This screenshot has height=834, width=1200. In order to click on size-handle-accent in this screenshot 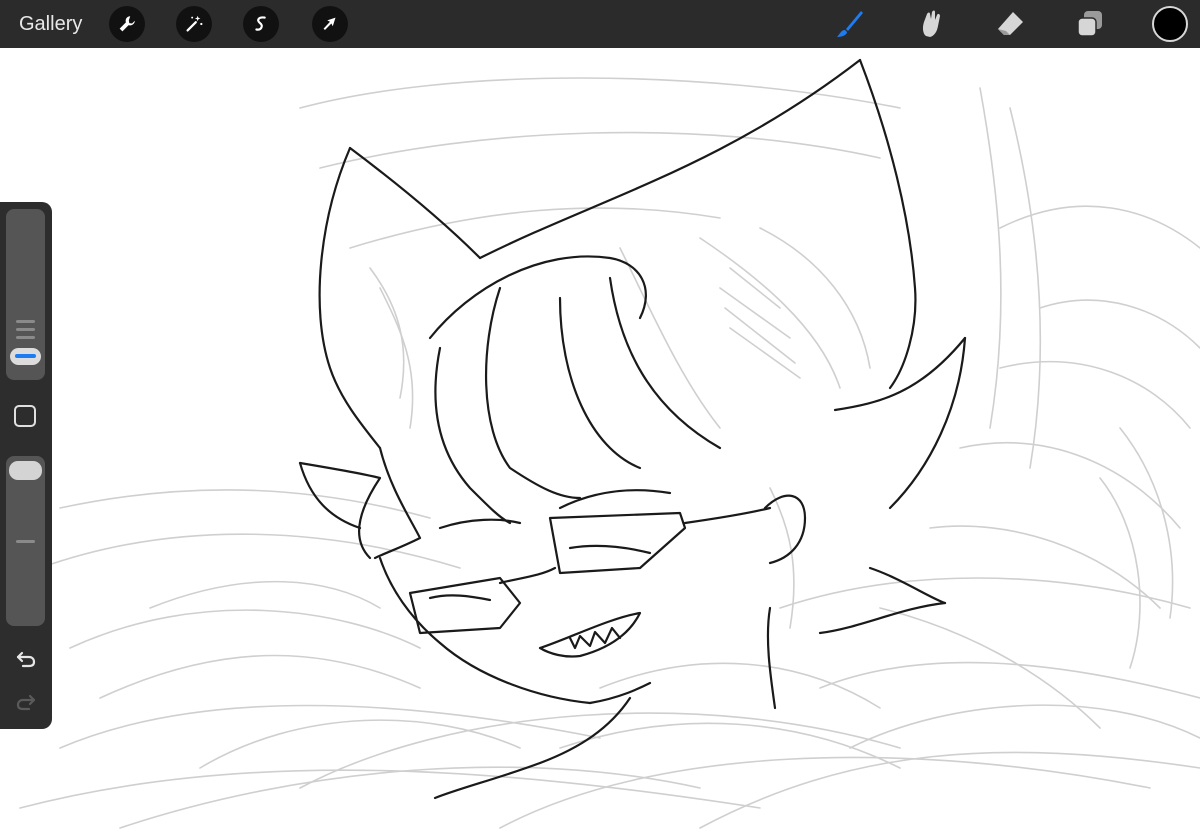, I will do `click(25, 356)`.